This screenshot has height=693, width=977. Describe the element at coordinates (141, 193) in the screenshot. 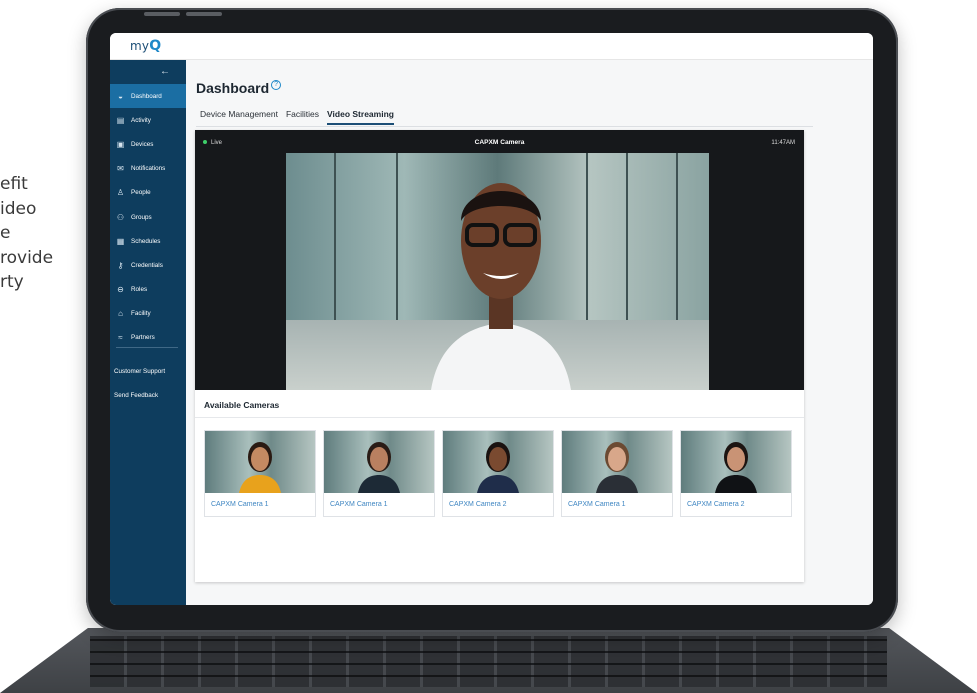

I see `sidebar-item-label: People` at that location.